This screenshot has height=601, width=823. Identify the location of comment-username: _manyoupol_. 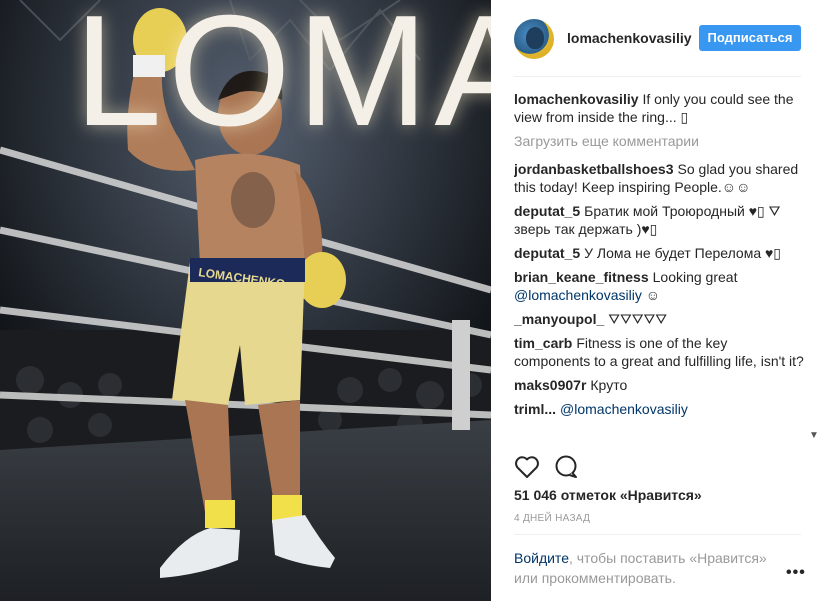
(559, 319).